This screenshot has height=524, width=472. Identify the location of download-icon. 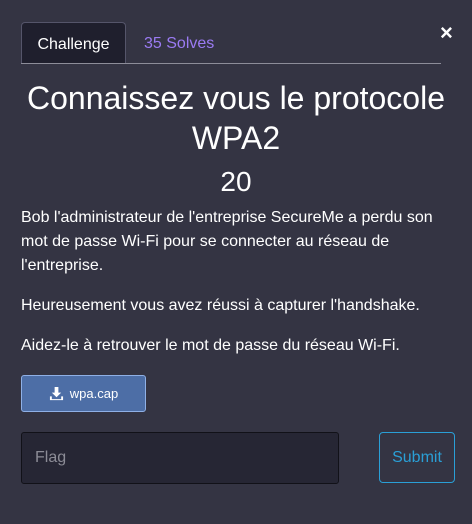
(56, 393).